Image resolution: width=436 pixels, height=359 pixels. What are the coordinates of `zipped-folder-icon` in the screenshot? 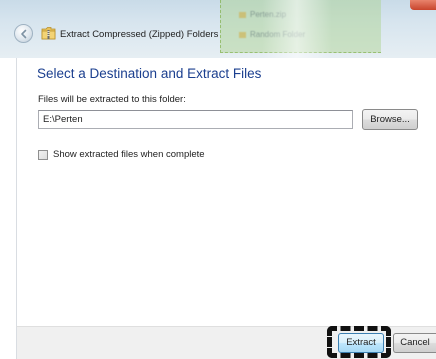 It's located at (48, 33).